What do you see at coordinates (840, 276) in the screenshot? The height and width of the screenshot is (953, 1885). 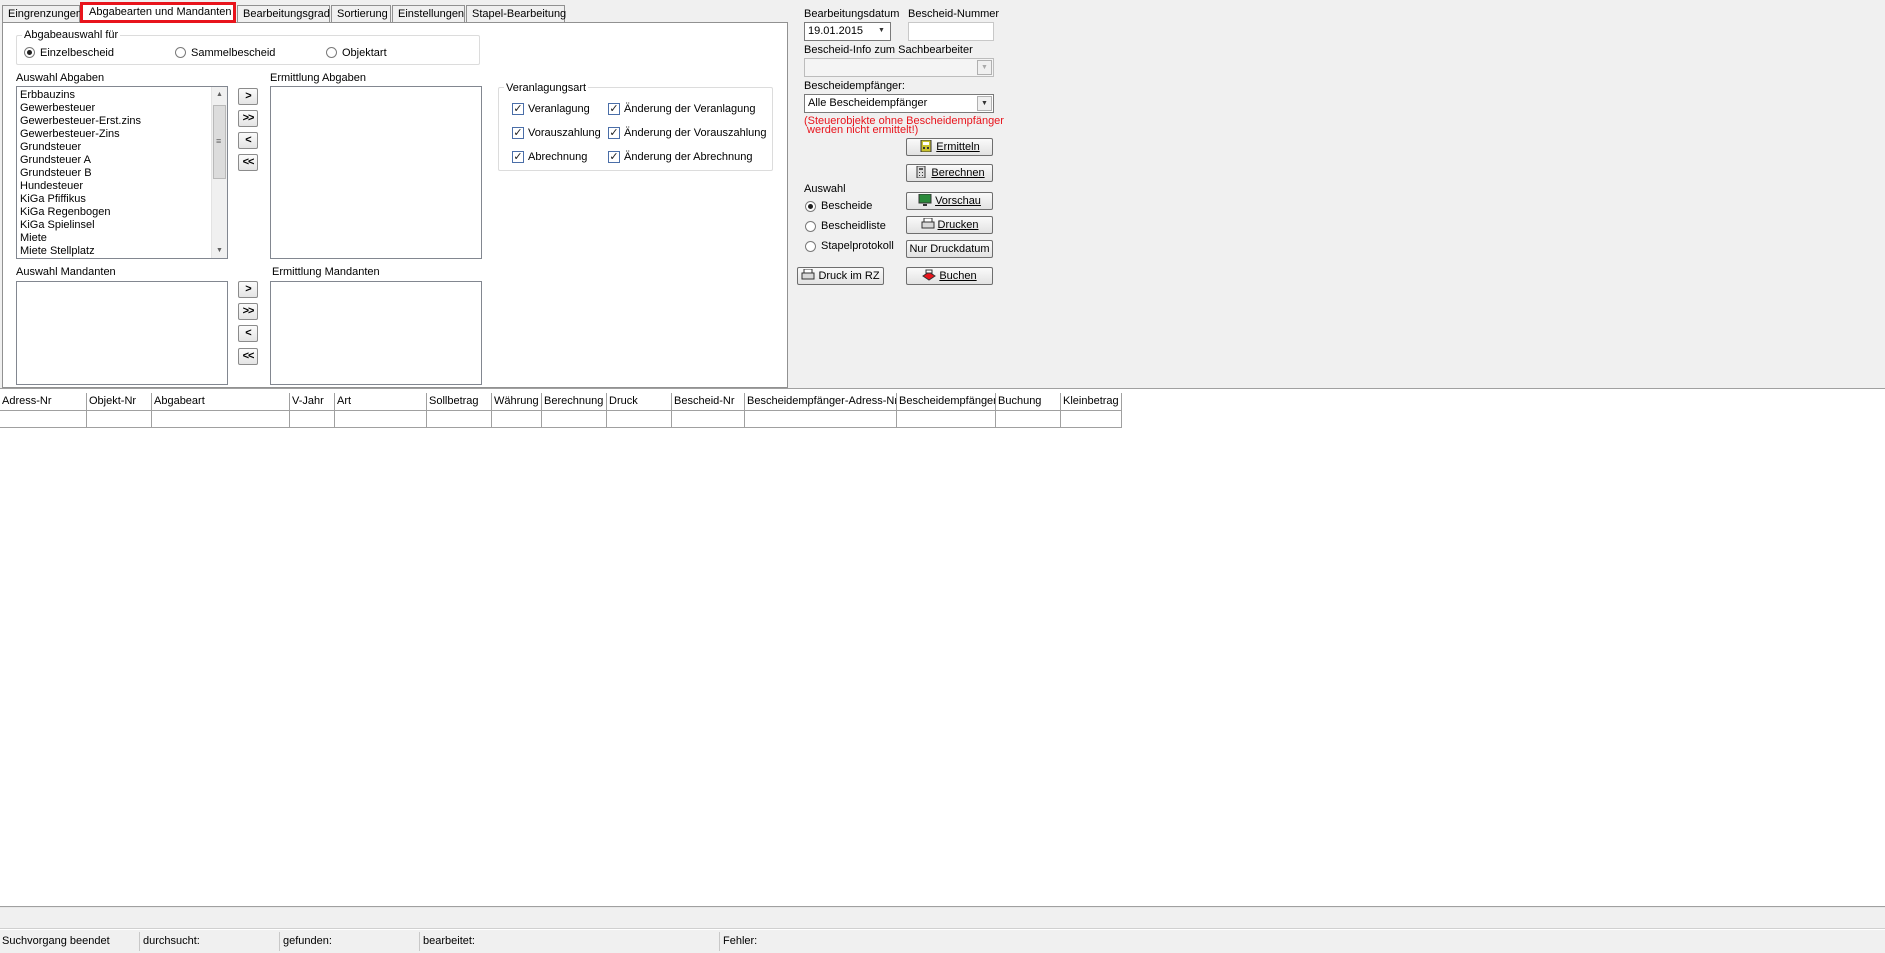 I see `druck-im-rz-button: Druck im RZ` at bounding box center [840, 276].